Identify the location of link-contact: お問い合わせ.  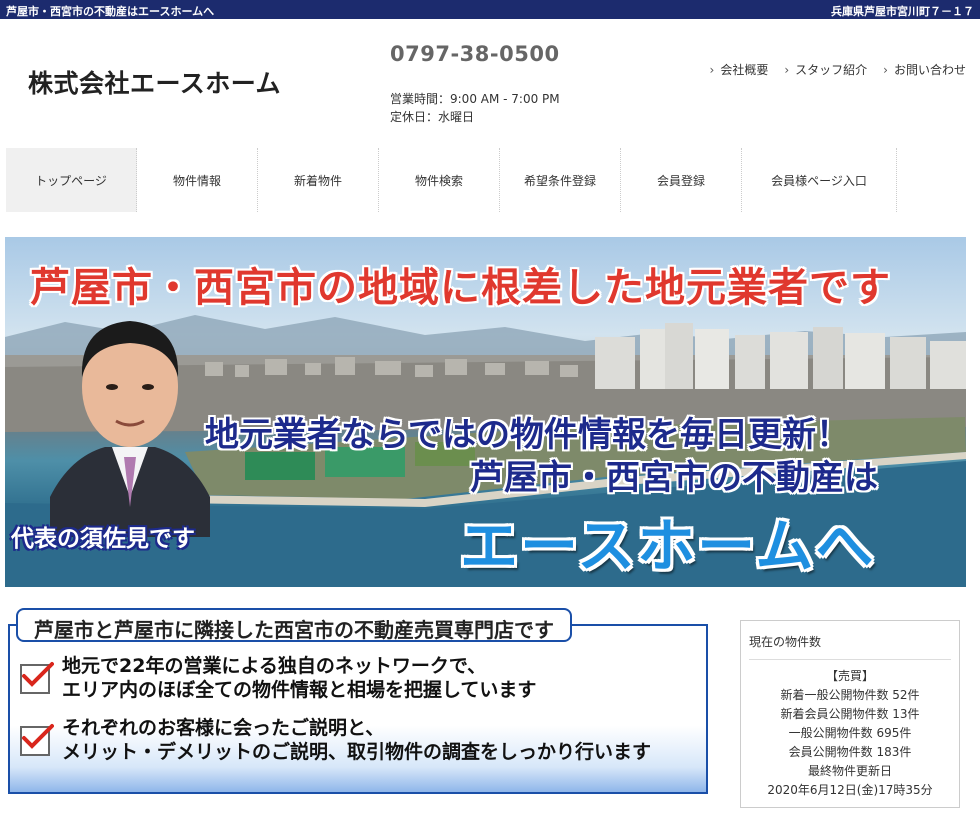
(924, 69).